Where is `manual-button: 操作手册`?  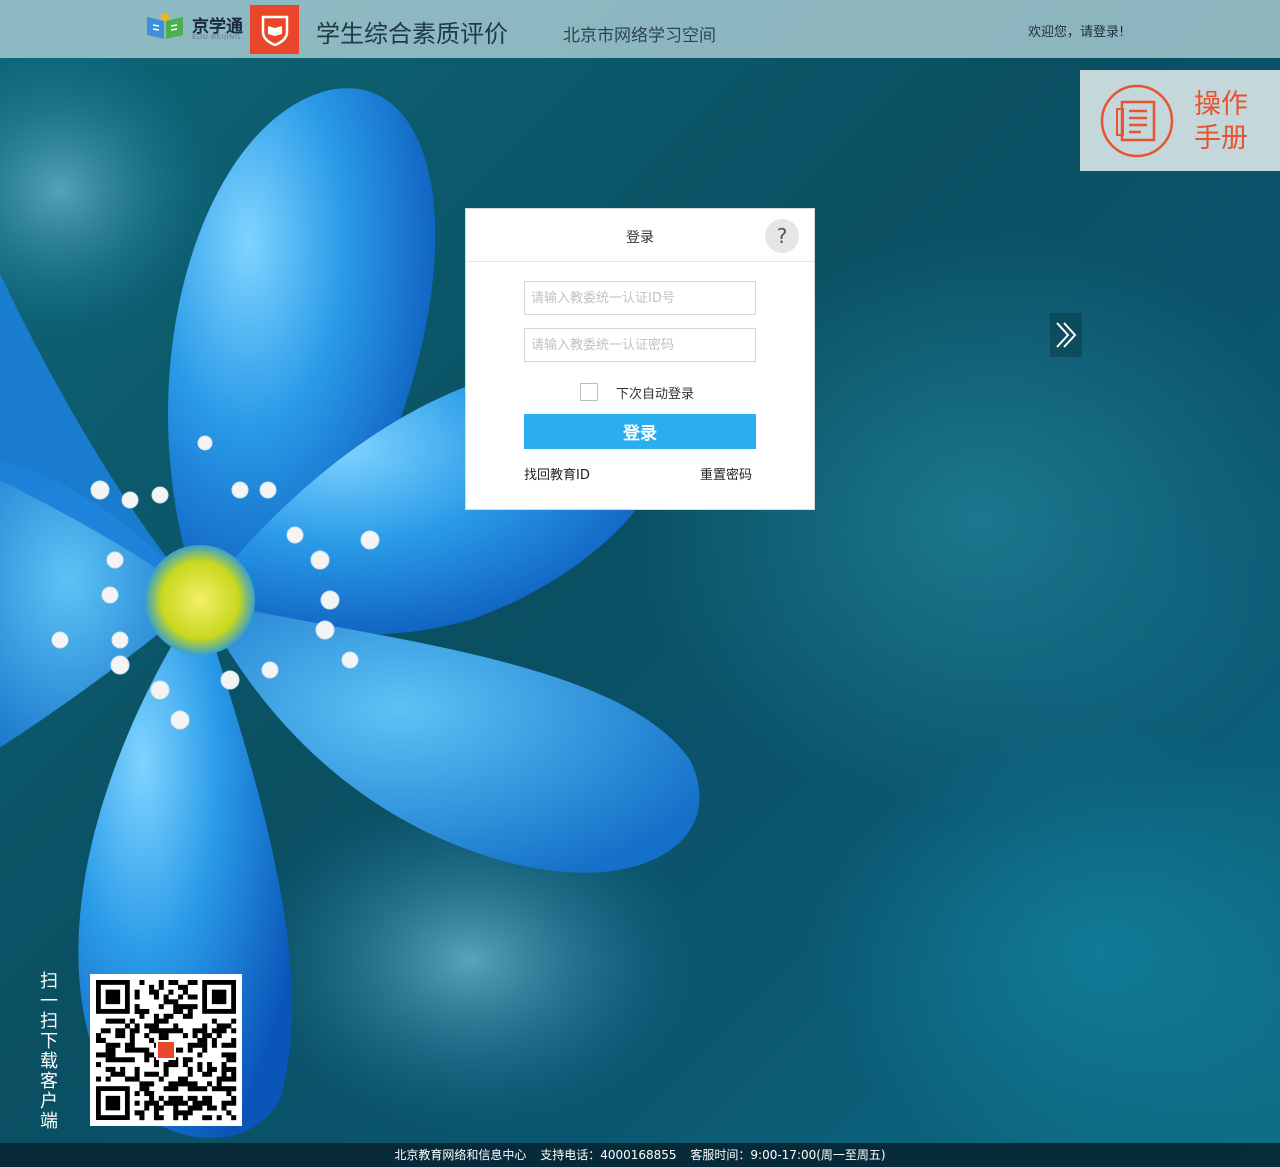 manual-button: 操作手册 is located at coordinates (1180, 120).